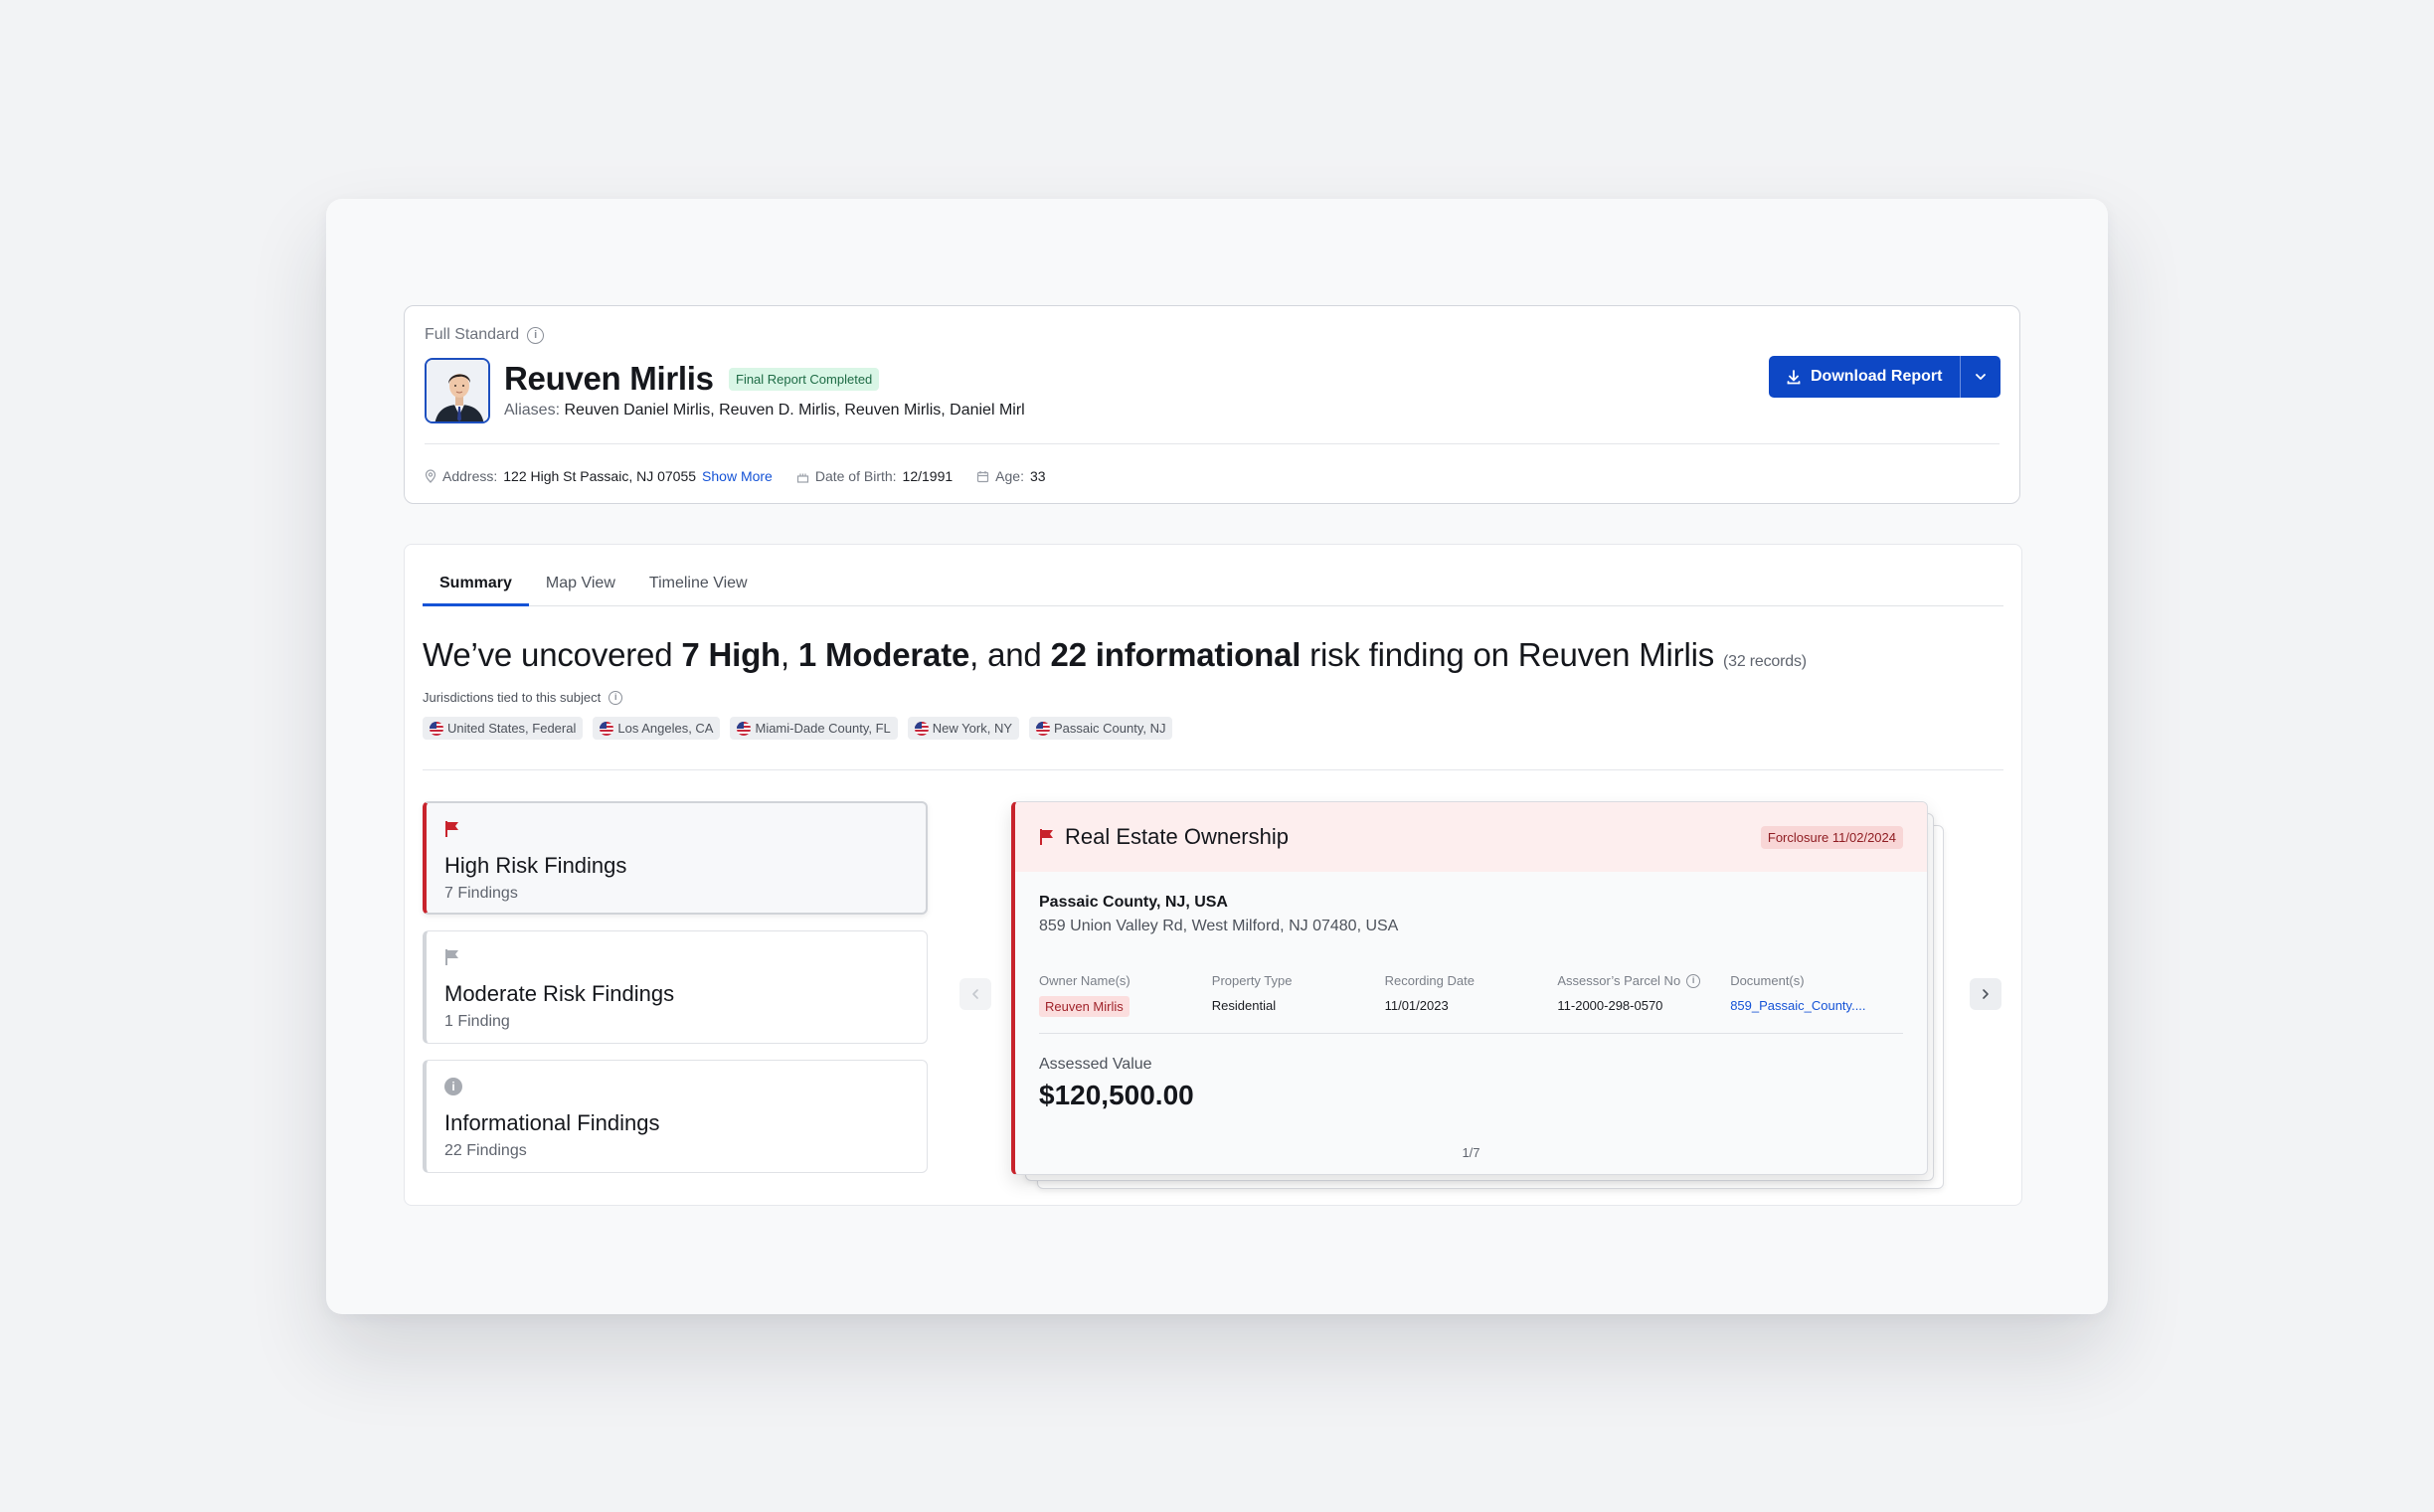  I want to click on moderate-risk-findings-card: Moderate Risk Findings 1 Finding, so click(675, 987).